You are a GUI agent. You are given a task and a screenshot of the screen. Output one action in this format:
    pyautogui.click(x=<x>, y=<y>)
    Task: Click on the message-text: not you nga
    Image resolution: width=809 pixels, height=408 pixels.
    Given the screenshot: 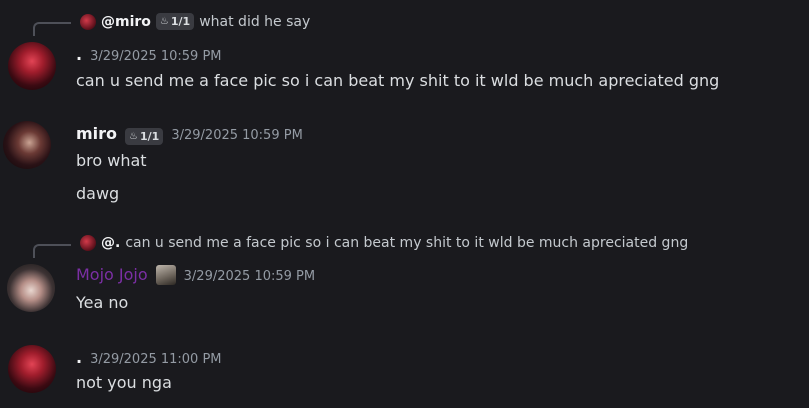 What is the action you would take?
    pyautogui.click(x=124, y=382)
    